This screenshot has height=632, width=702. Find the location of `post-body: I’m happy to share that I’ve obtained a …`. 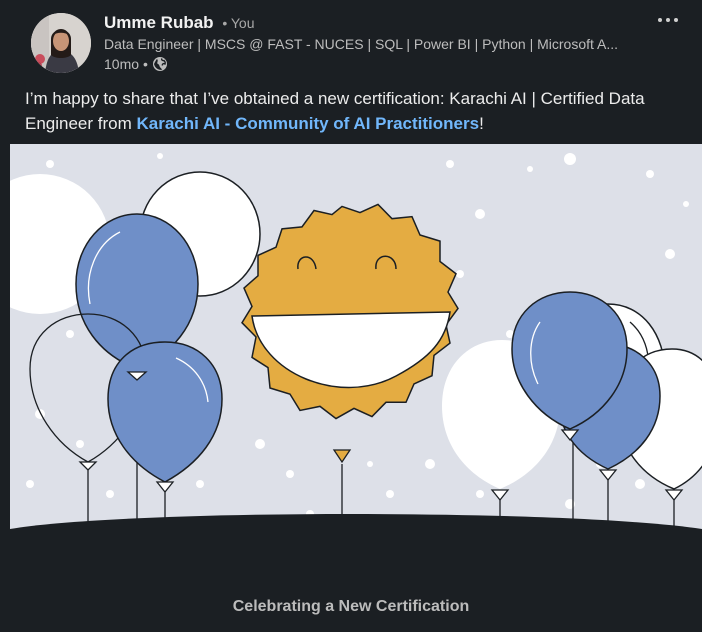

post-body: I’m happy to share that I’ve obtained a … is located at coordinates (355, 111).